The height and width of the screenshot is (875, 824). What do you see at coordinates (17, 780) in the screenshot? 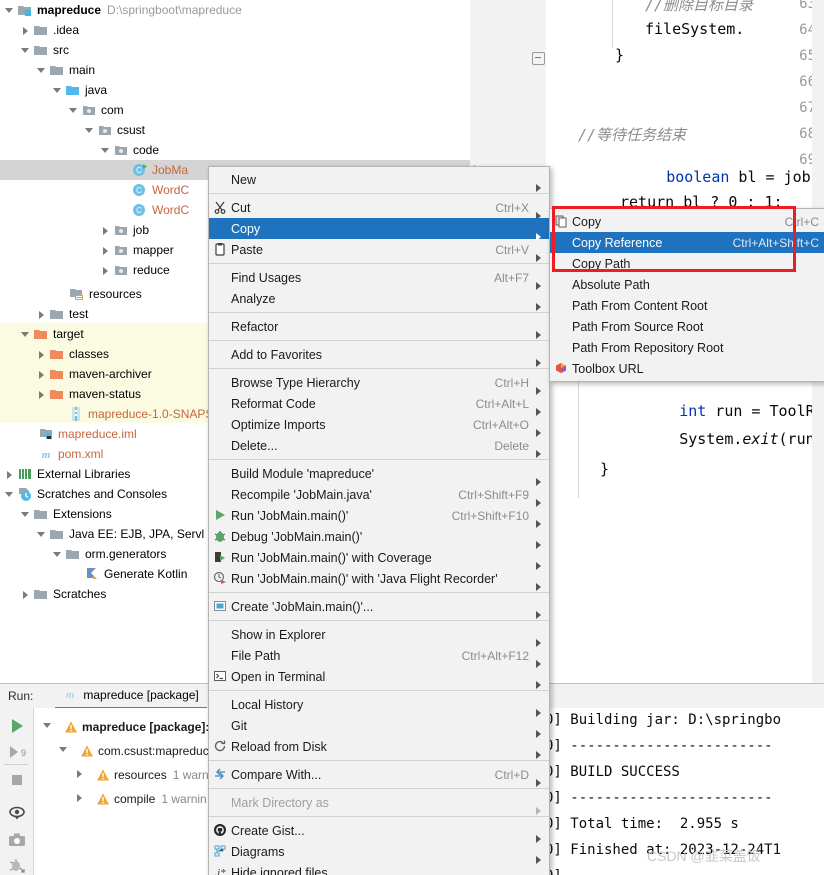
I see `stop-icon` at bounding box center [17, 780].